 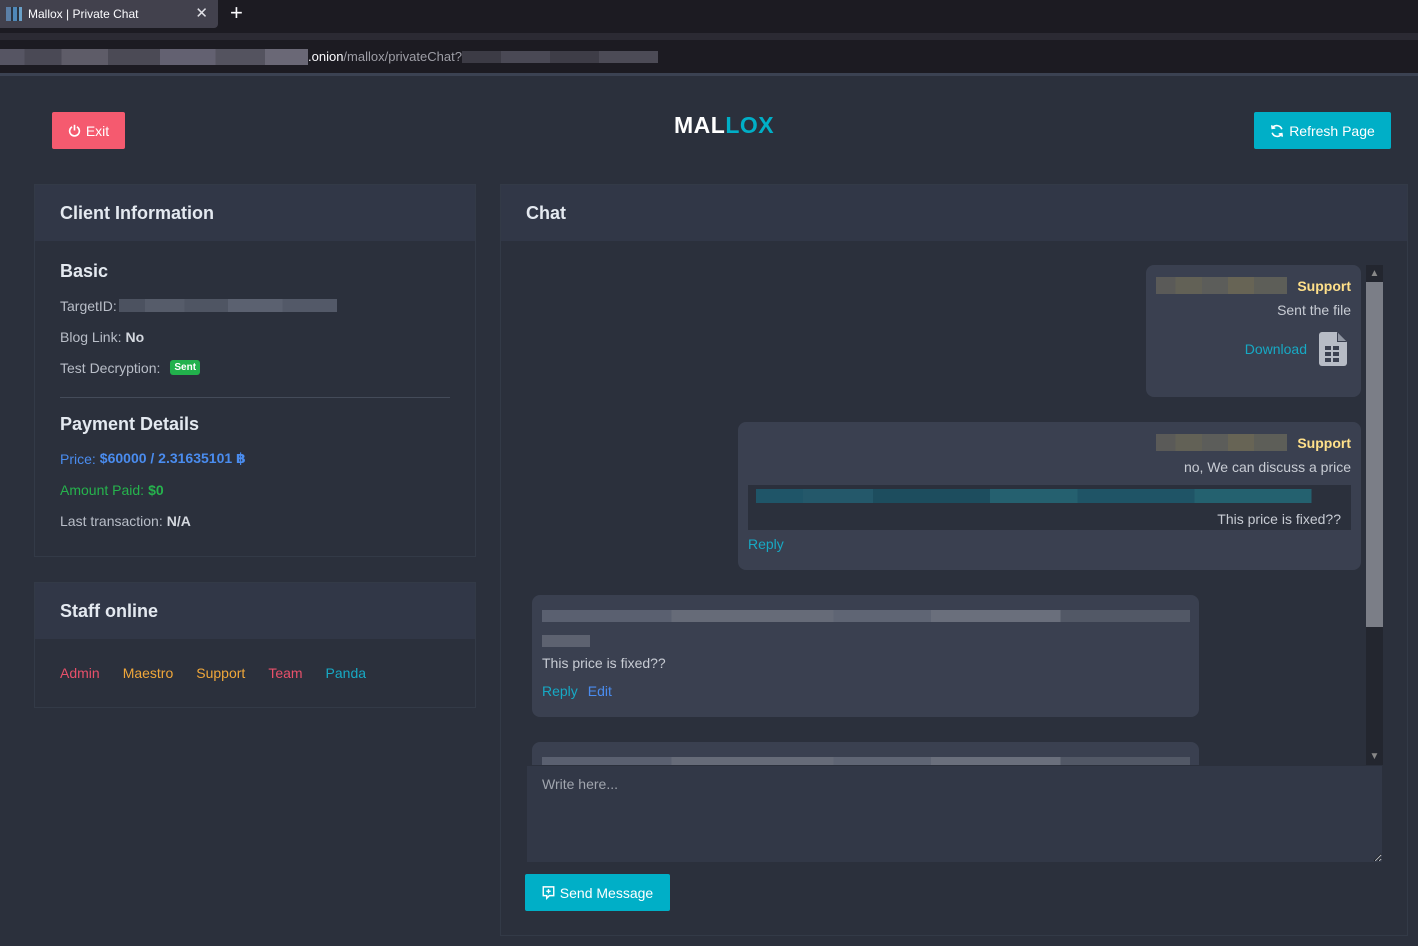 What do you see at coordinates (326, 56) in the screenshot?
I see `url-host: .onion` at bounding box center [326, 56].